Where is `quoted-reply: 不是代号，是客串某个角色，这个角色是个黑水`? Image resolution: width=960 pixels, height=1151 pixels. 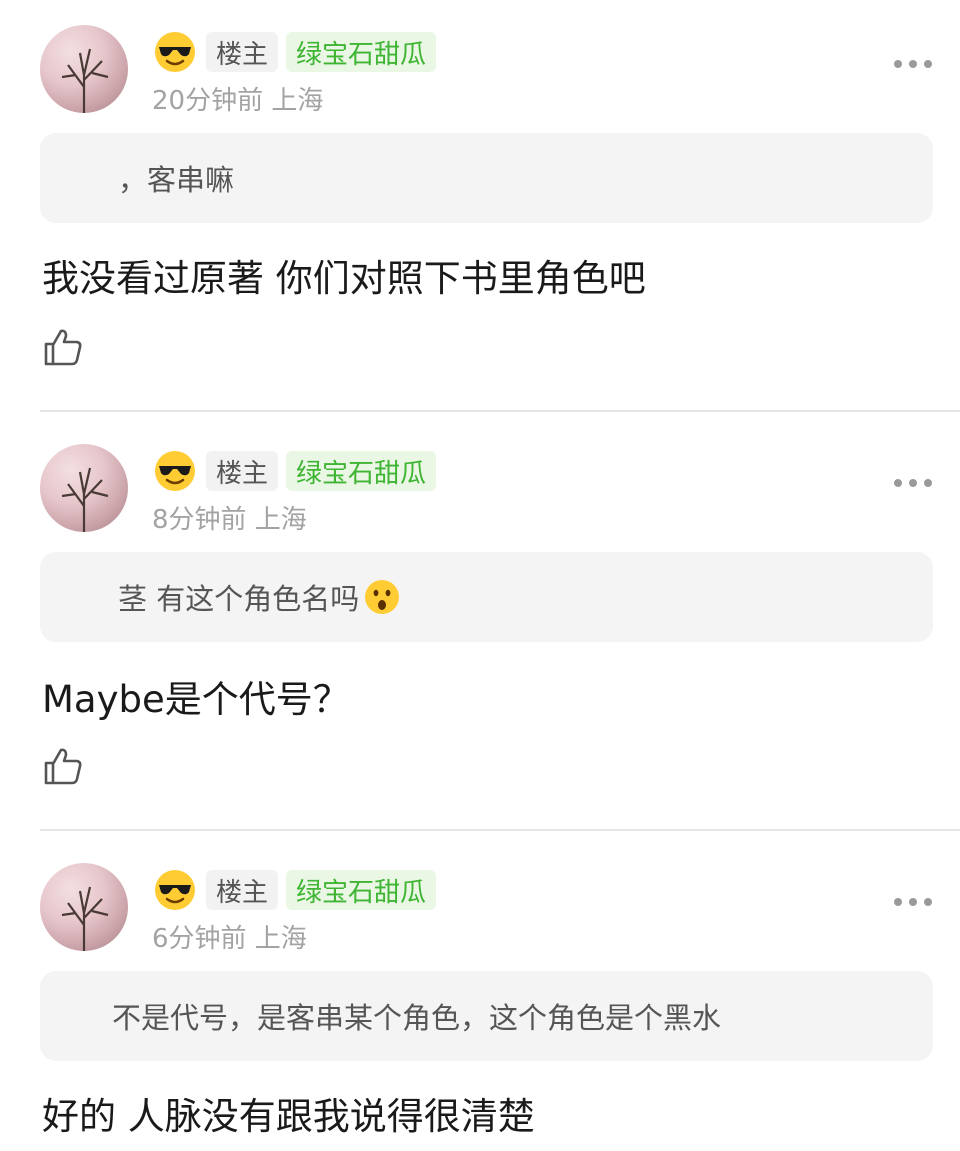 quoted-reply: 不是代号，是客串某个角色，这个角色是个黑水 is located at coordinates (486, 1016).